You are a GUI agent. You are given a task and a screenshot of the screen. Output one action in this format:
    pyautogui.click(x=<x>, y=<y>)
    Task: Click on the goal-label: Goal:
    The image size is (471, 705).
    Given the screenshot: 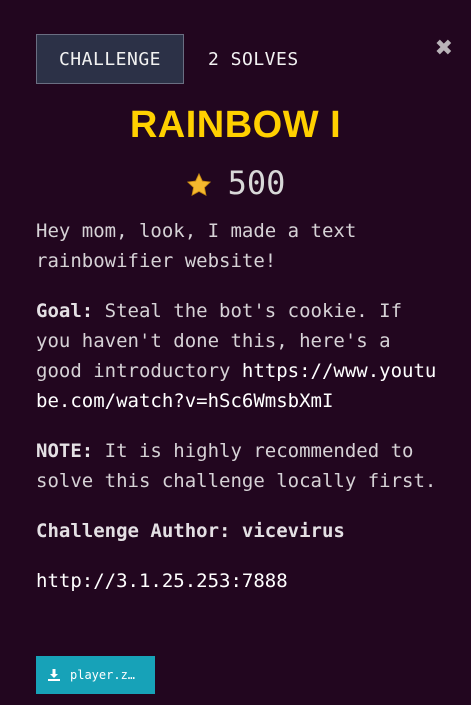 What is the action you would take?
    pyautogui.click(x=65, y=311)
    